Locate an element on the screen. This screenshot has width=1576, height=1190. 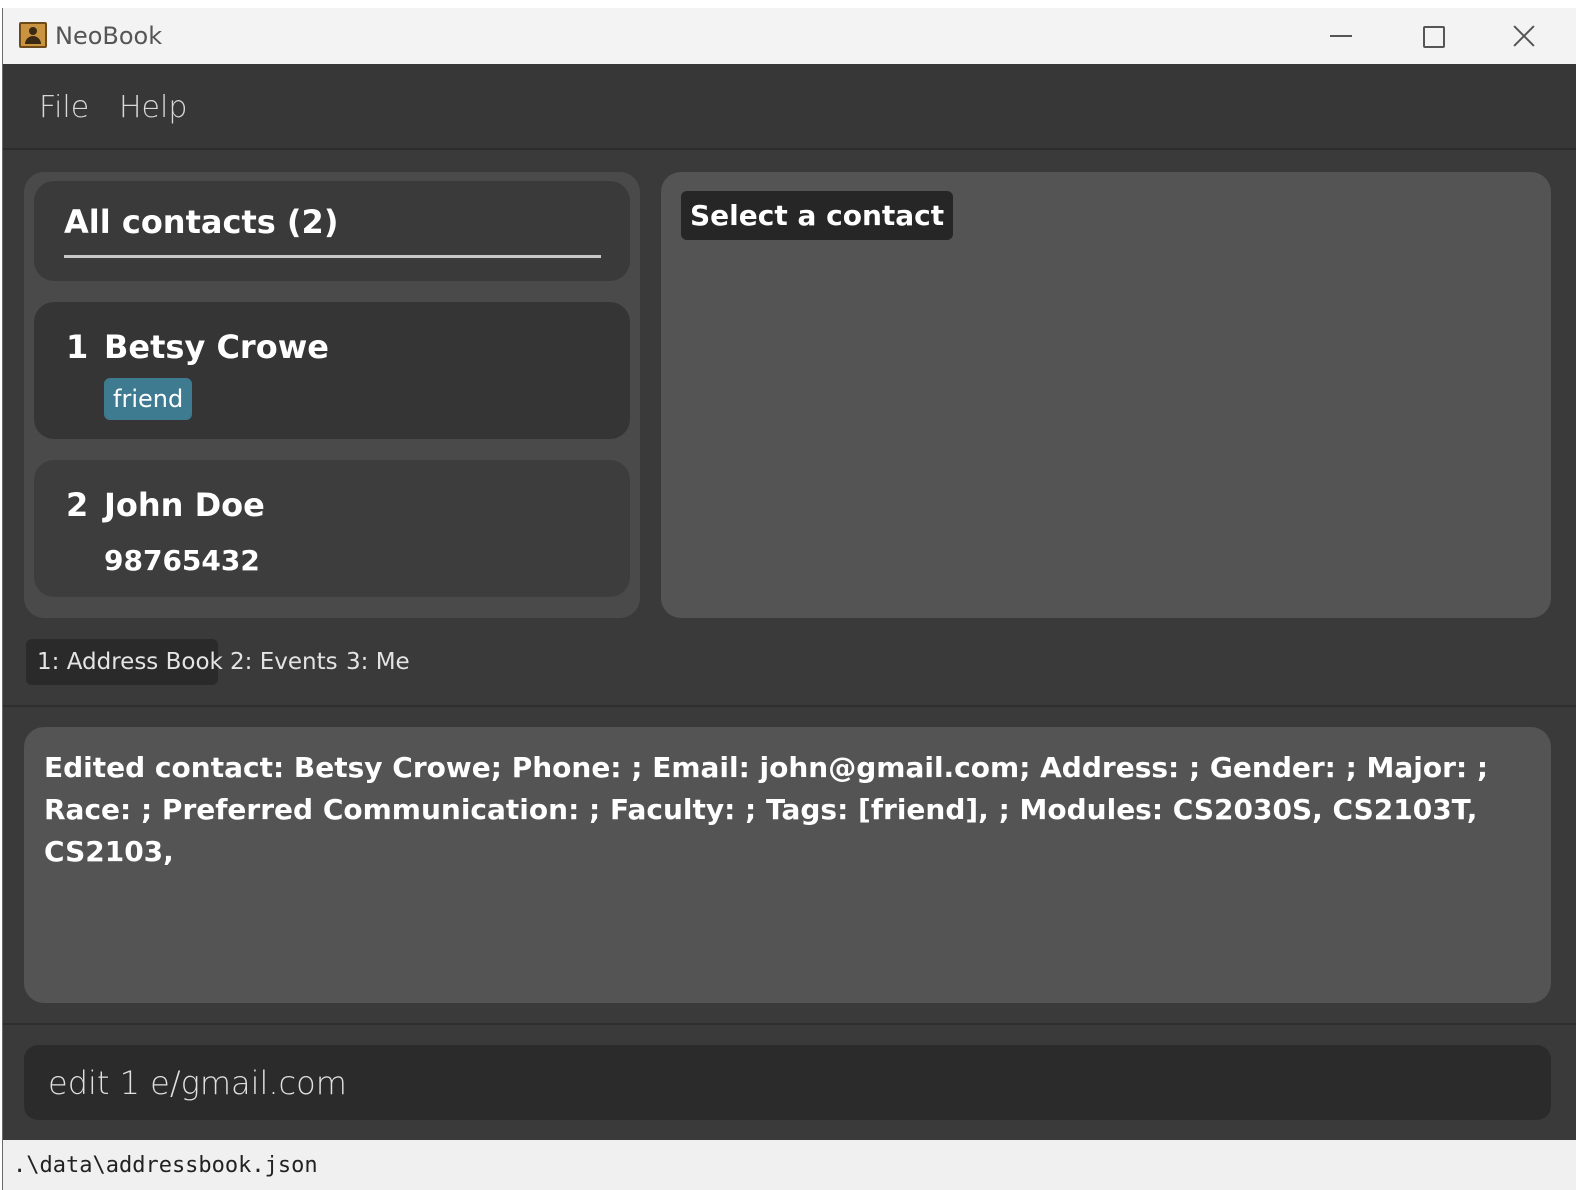
maximize-button is located at coordinates (1432, 36).